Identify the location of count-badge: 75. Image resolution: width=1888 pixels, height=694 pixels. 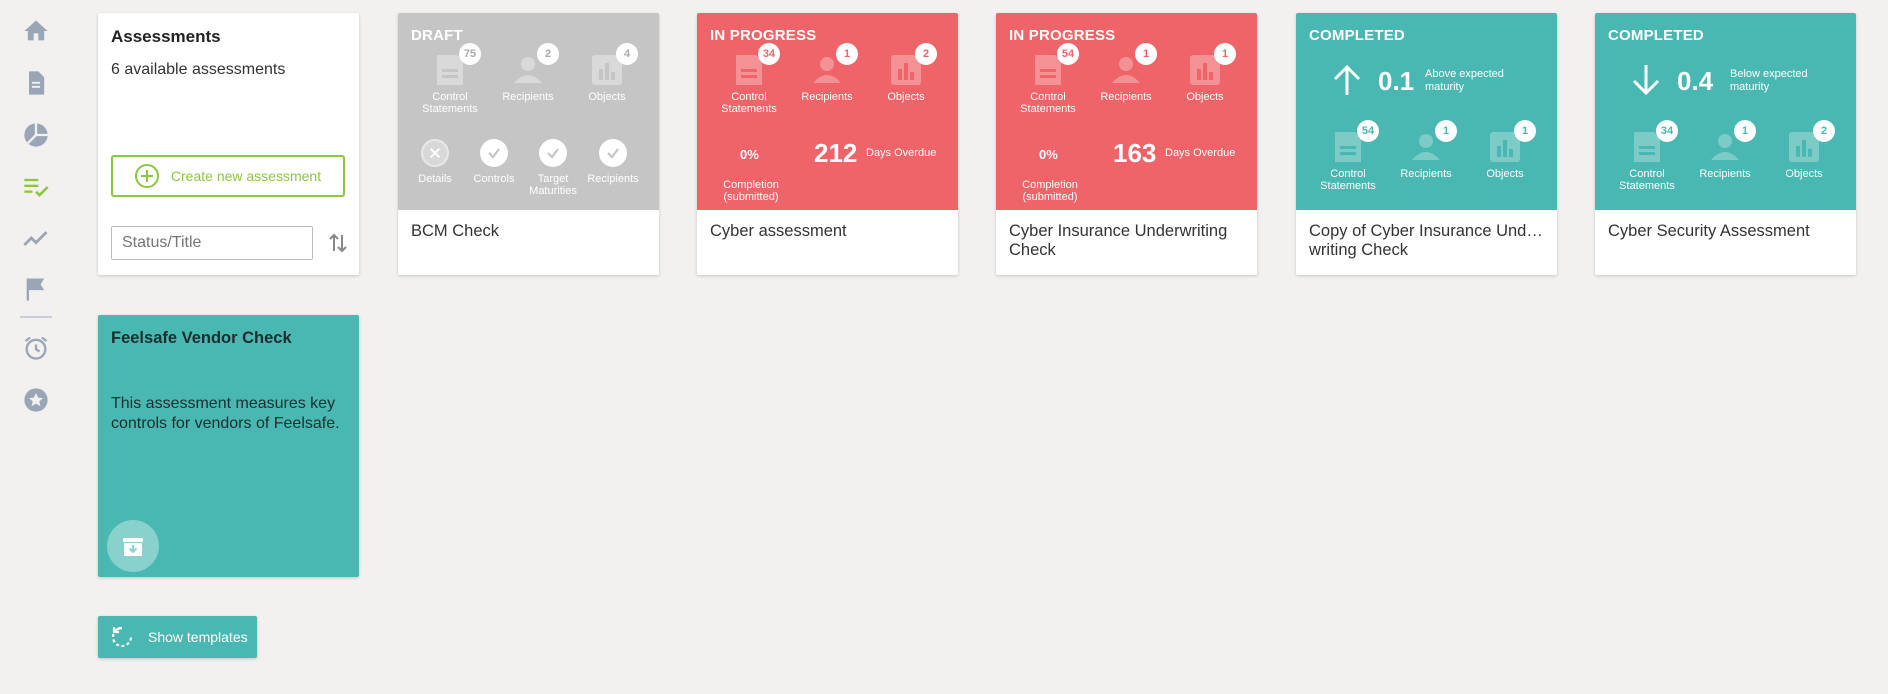
(470, 54).